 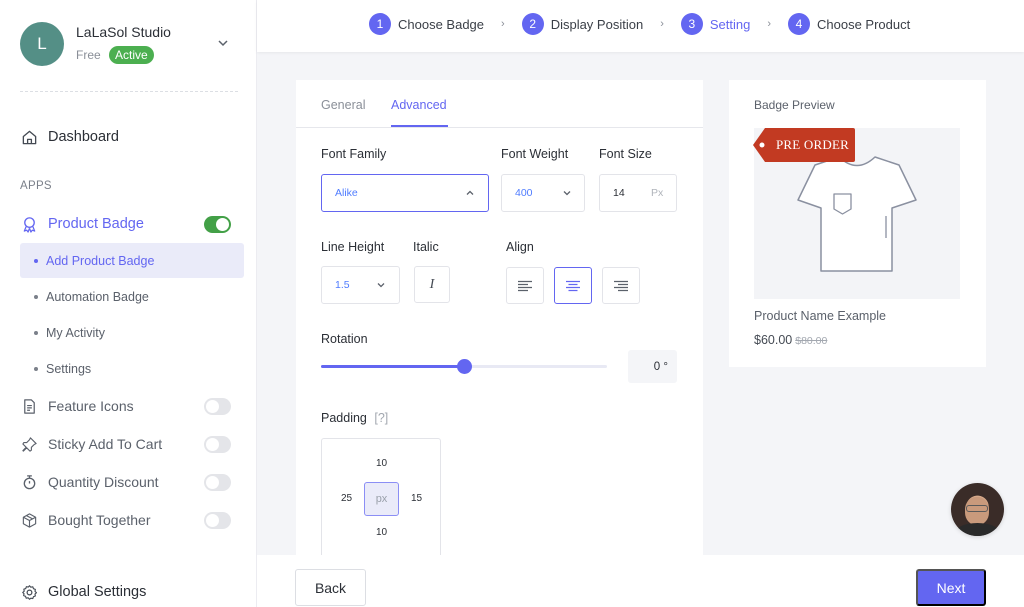 What do you see at coordinates (416, 498) in the screenshot?
I see `padding-right-input: 15` at bounding box center [416, 498].